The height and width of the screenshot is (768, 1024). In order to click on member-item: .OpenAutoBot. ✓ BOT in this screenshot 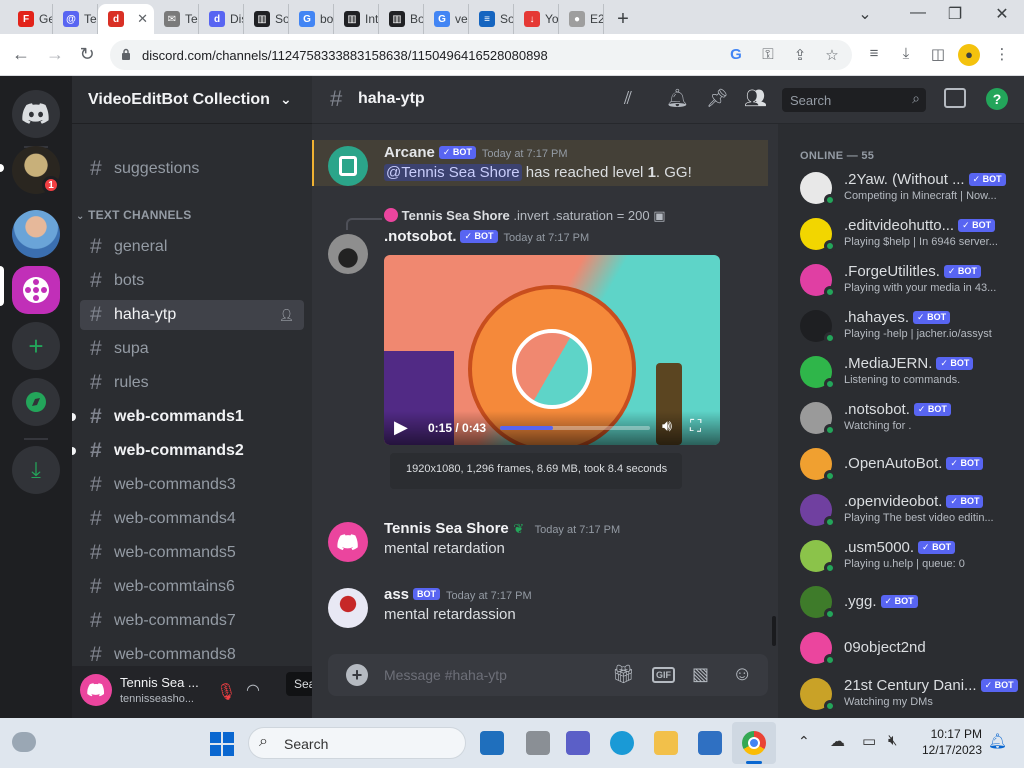, I will do `click(901, 464)`.